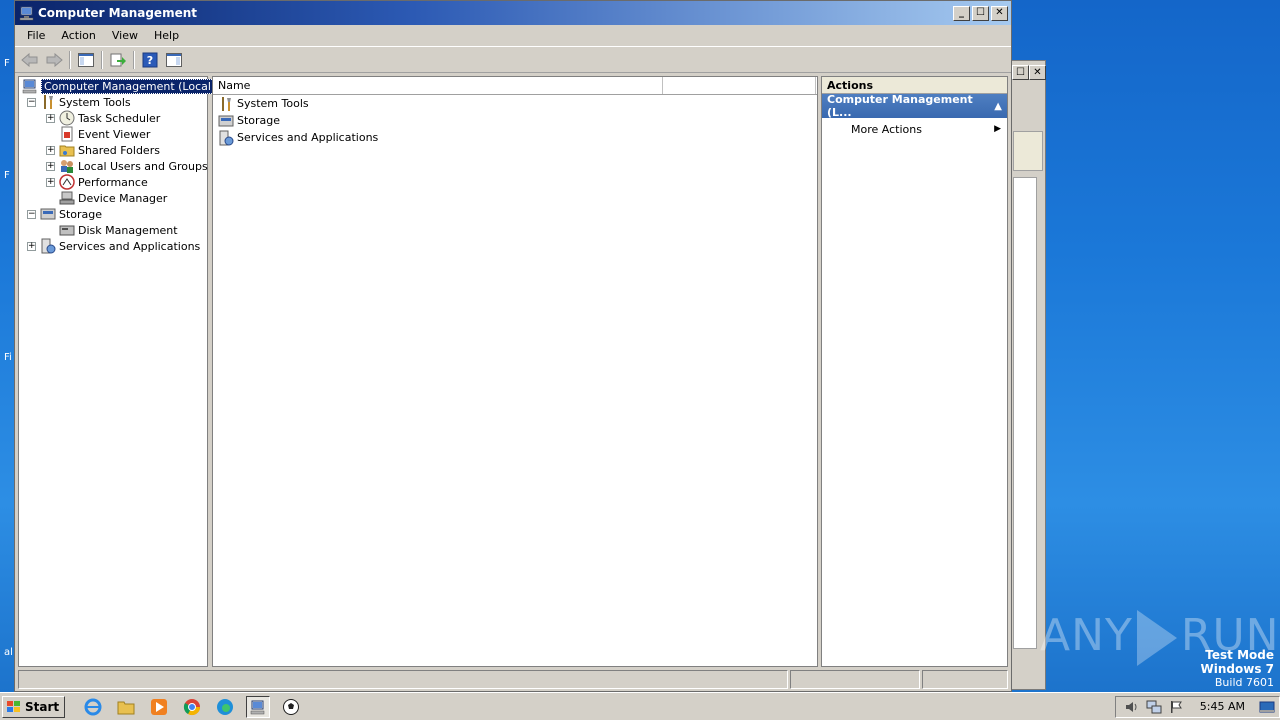 Image resolution: width=1280 pixels, height=720 pixels. What do you see at coordinates (120, 86) in the screenshot?
I see `tree-item-root: Computer Management (Local)` at bounding box center [120, 86].